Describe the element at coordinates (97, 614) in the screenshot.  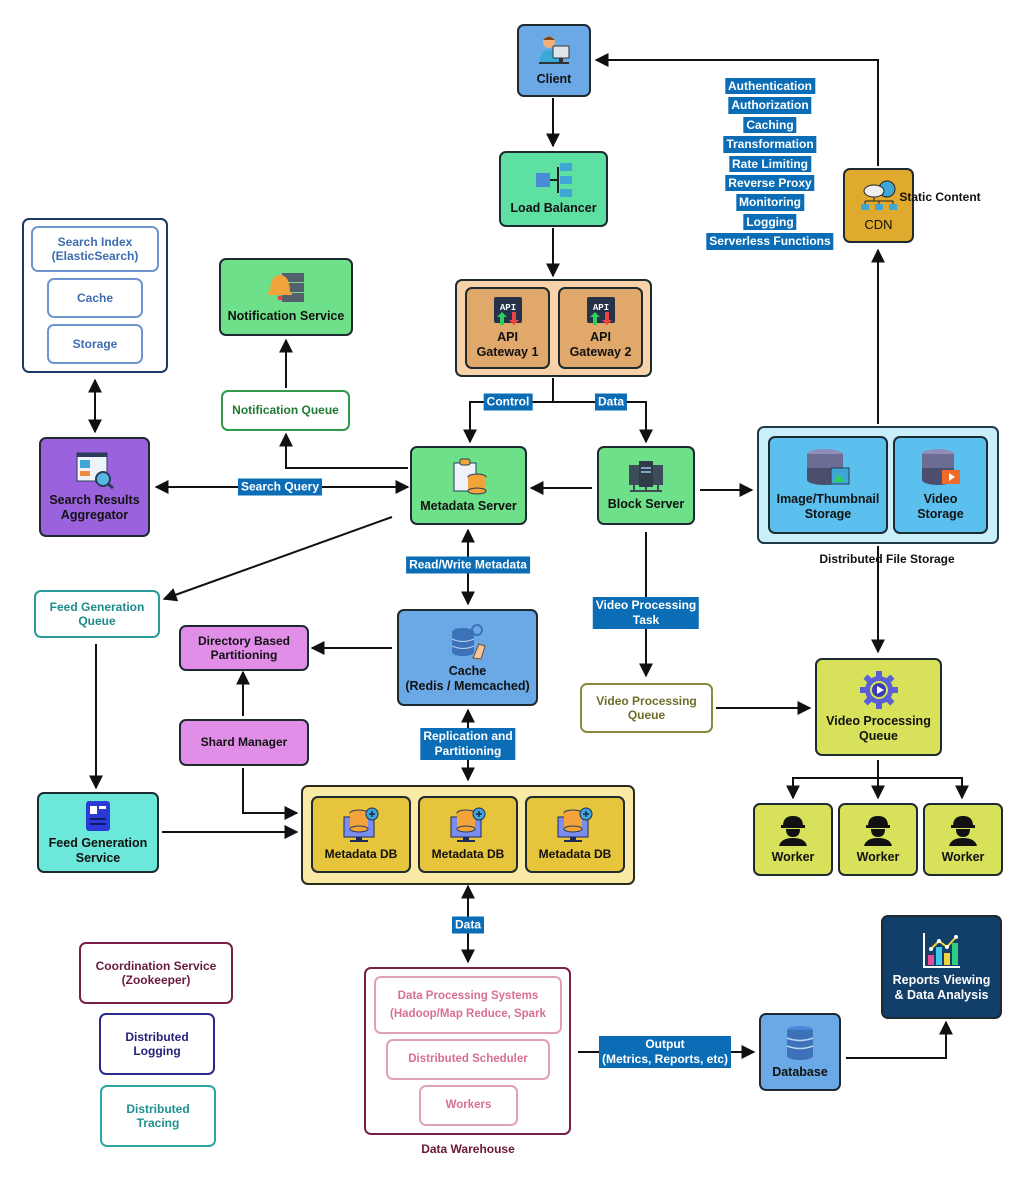
I see `feed-generation-queue-node: Feed Generation Queue` at that location.